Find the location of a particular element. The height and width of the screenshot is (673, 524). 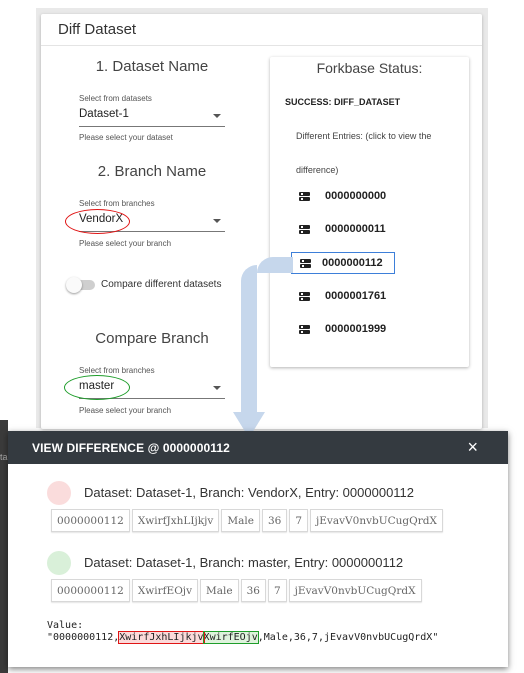

value-removed-segment: XwirfJxhLIjkjv is located at coordinates (161, 637).